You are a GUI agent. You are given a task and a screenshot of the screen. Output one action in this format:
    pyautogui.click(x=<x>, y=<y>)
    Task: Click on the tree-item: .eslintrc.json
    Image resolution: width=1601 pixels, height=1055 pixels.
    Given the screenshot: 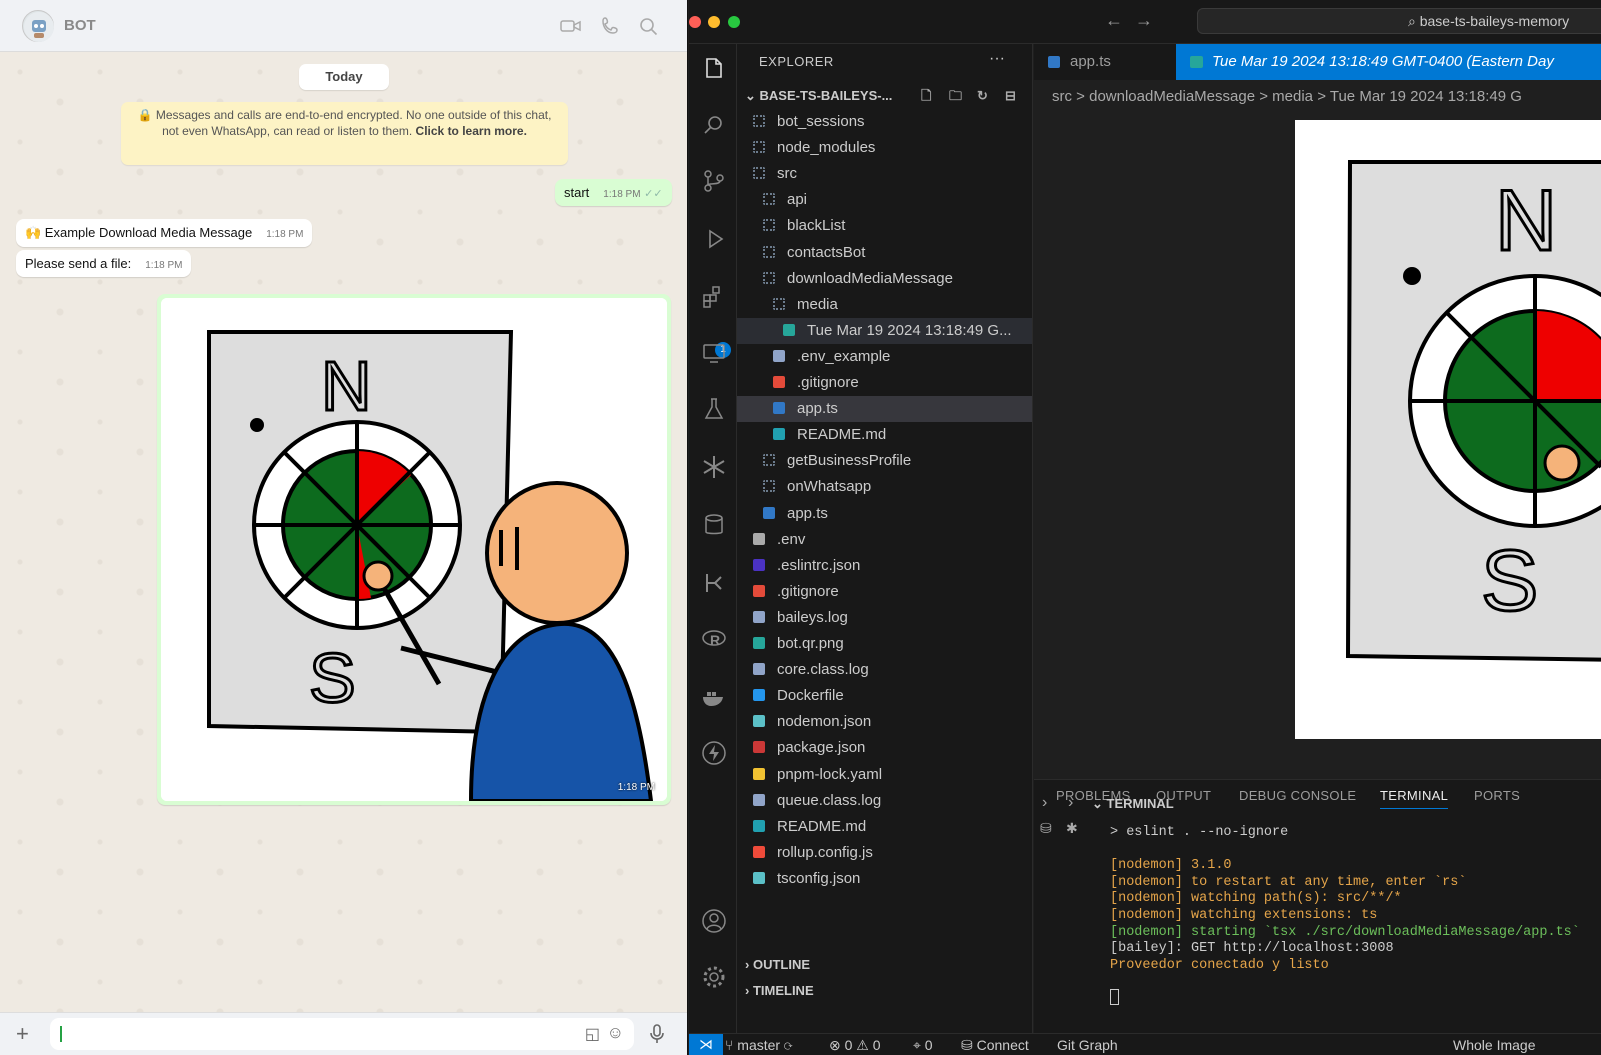 What is the action you would take?
    pyautogui.click(x=884, y=566)
    